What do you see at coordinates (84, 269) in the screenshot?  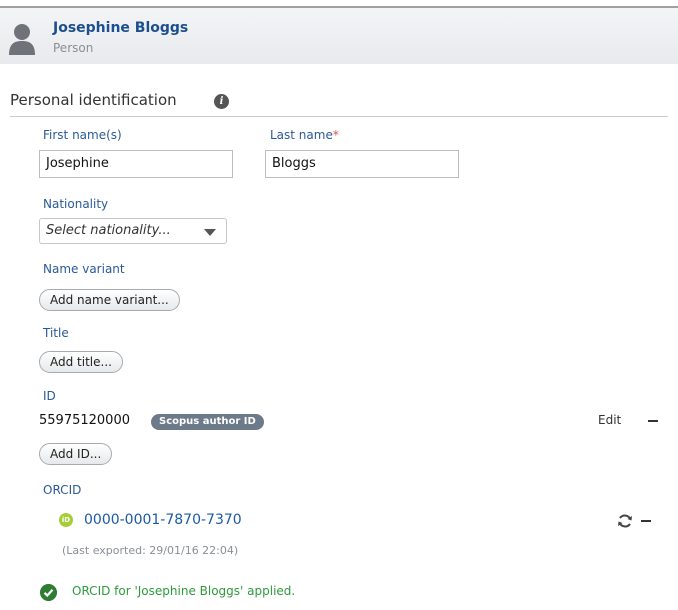 I see `name-variant-label: Name variant` at bounding box center [84, 269].